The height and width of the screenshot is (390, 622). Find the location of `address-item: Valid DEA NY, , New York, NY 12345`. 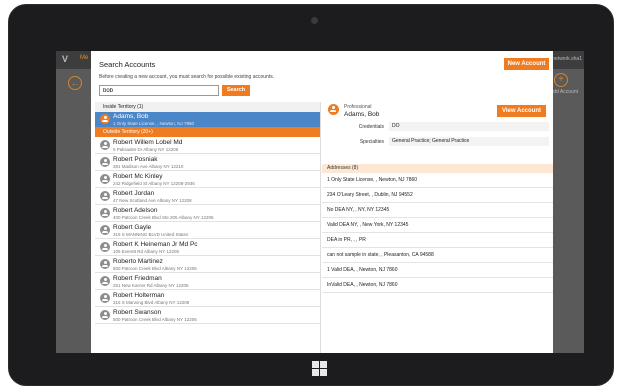

address-item: Valid DEA NY, , New York, NY 12345 is located at coordinates (437, 225).